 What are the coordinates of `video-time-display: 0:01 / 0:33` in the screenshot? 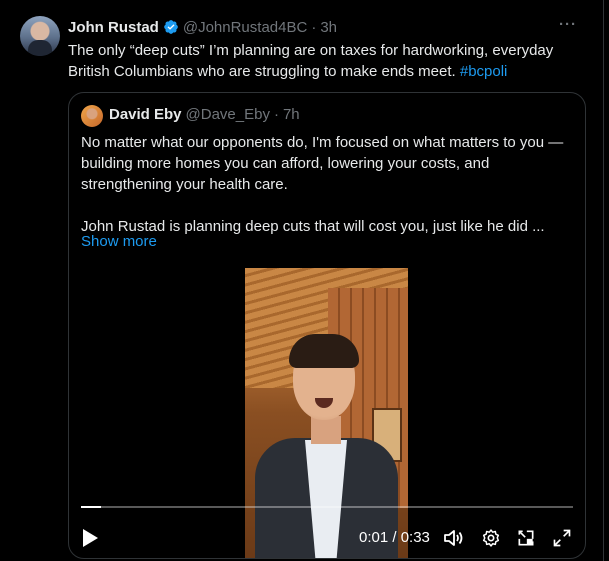 It's located at (394, 537).